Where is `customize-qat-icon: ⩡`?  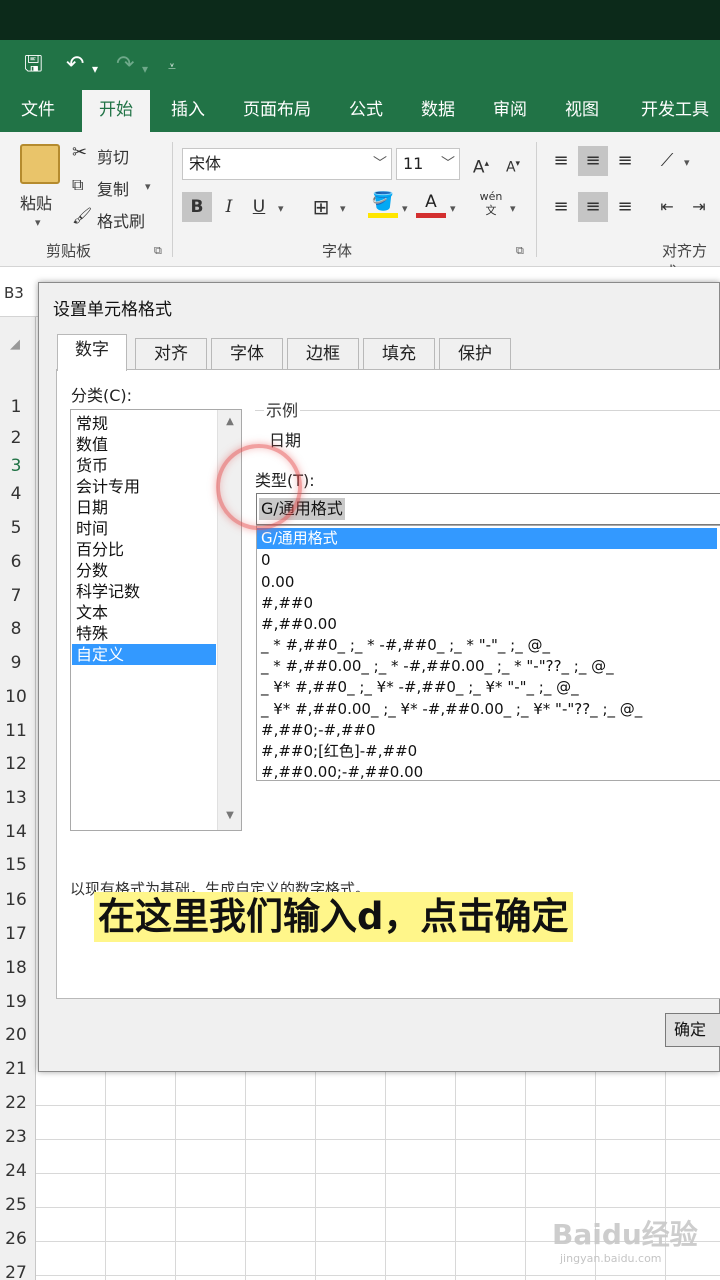
customize-qat-icon: ⩡ is located at coordinates (172, 67).